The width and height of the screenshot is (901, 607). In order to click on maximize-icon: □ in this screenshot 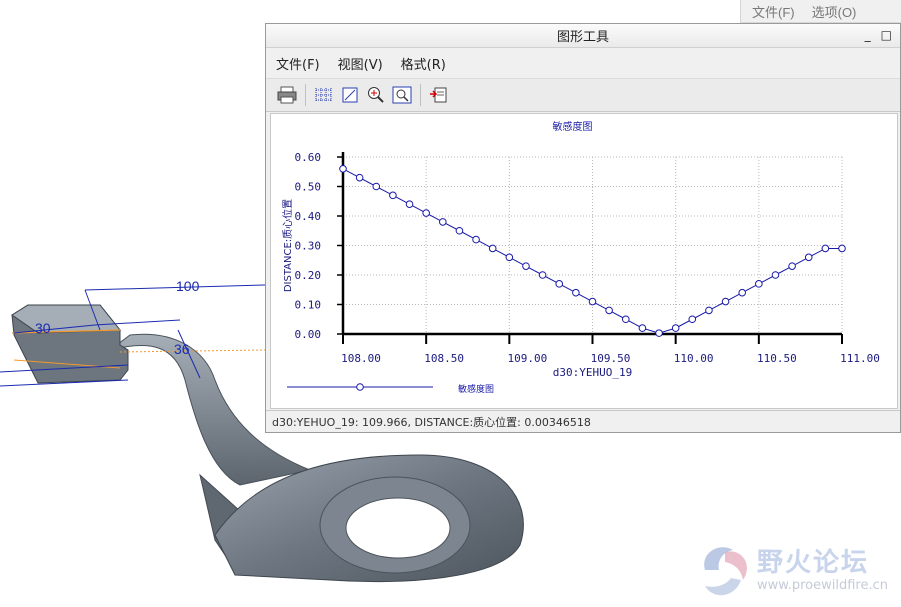, I will do `click(886, 35)`.